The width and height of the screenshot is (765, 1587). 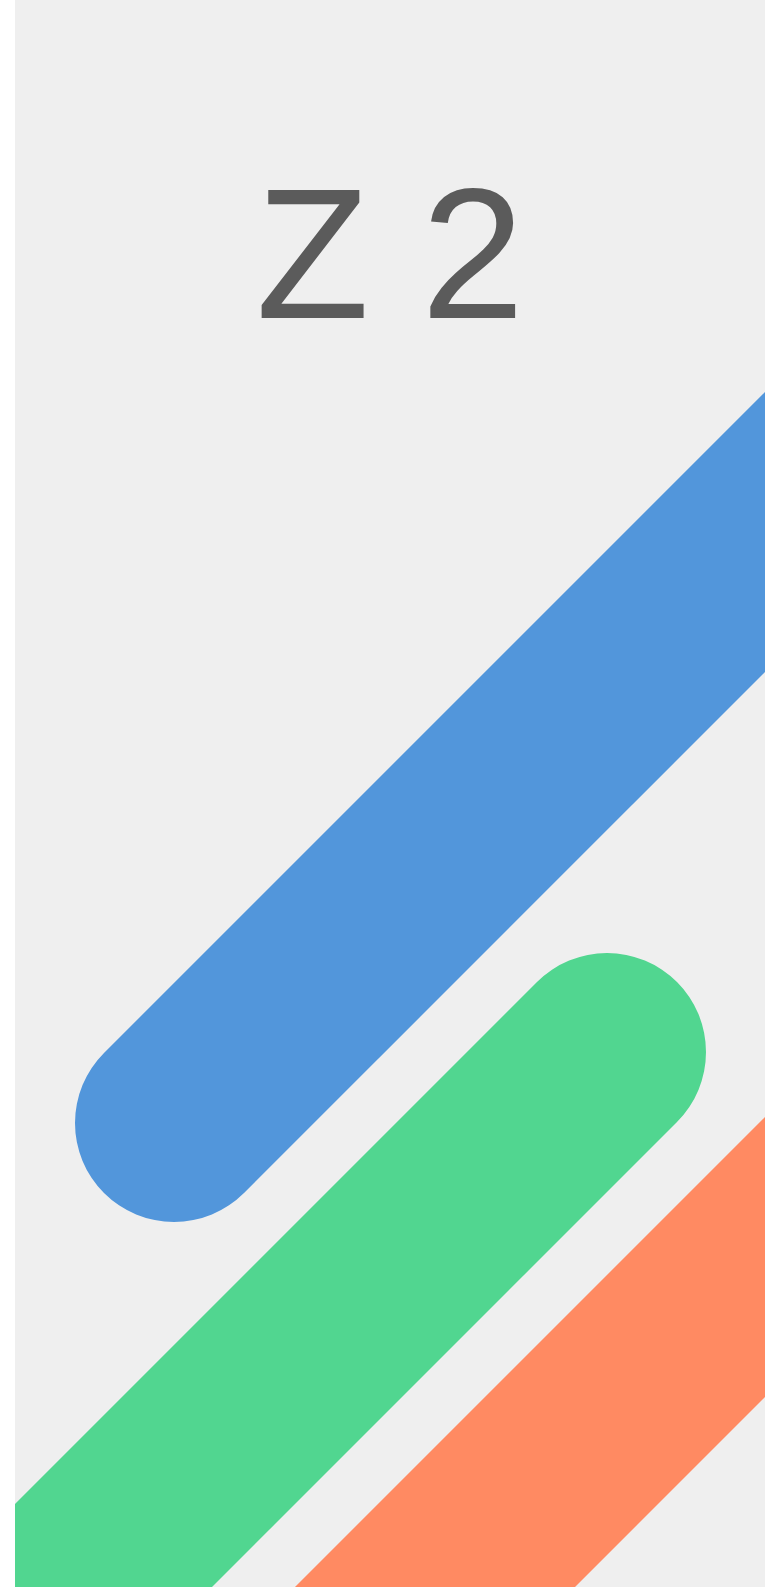 I want to click on logo-text: Z 2, so click(x=390, y=254).